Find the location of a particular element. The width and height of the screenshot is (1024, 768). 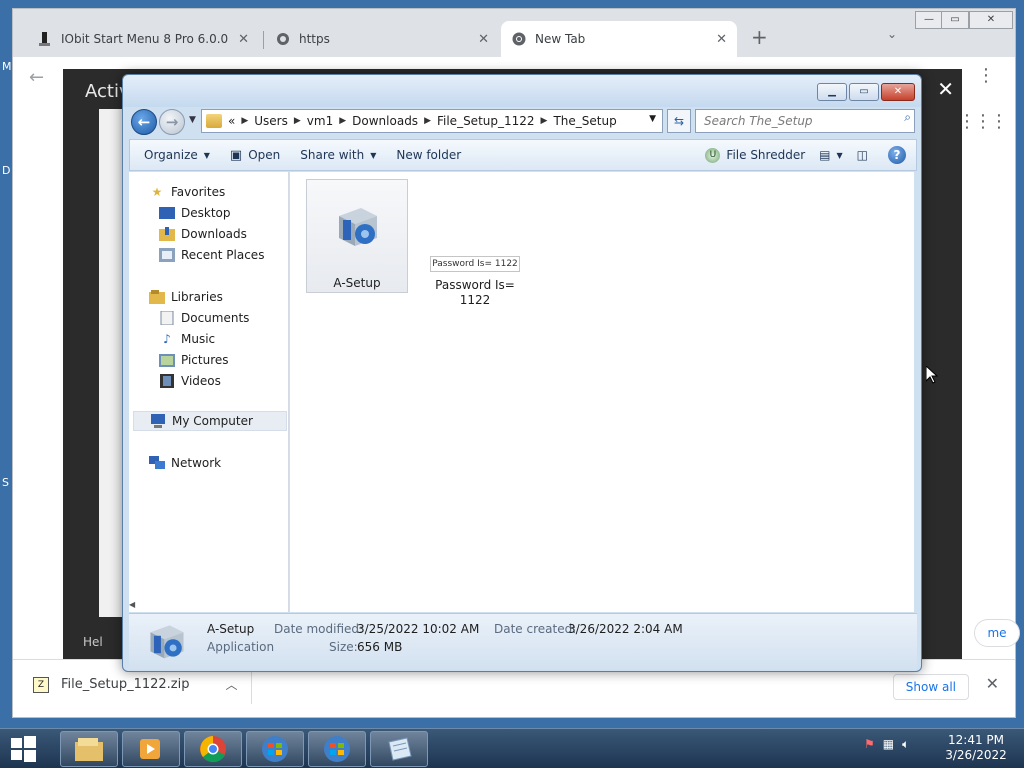

shredder-icon: U is located at coordinates (713, 155).